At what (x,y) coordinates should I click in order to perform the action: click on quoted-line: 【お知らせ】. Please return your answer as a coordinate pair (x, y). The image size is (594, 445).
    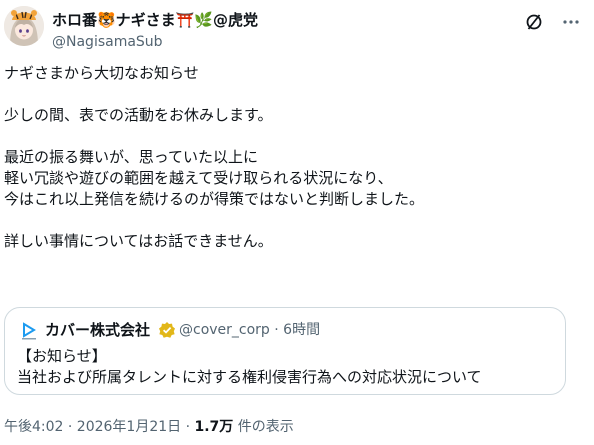
    Looking at the image, I should click on (62, 356).